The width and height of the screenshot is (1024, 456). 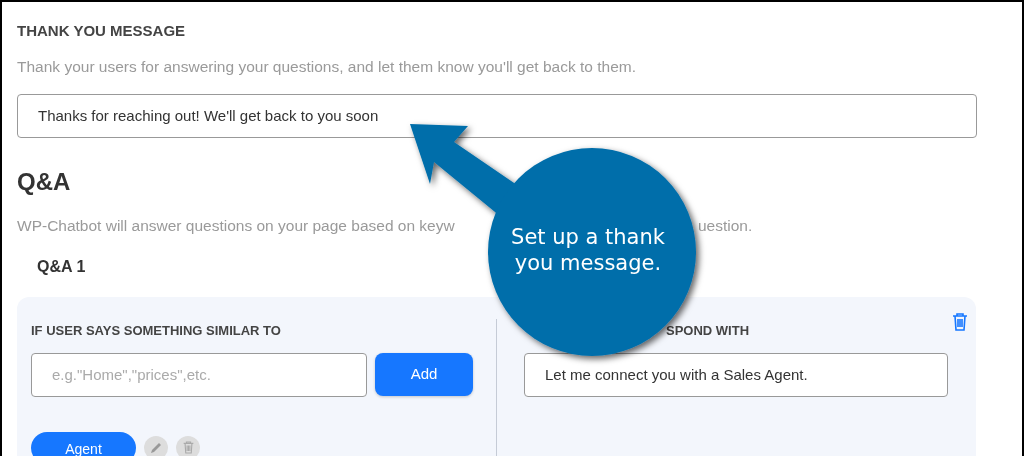 I want to click on delete-icon, so click(x=188, y=445).